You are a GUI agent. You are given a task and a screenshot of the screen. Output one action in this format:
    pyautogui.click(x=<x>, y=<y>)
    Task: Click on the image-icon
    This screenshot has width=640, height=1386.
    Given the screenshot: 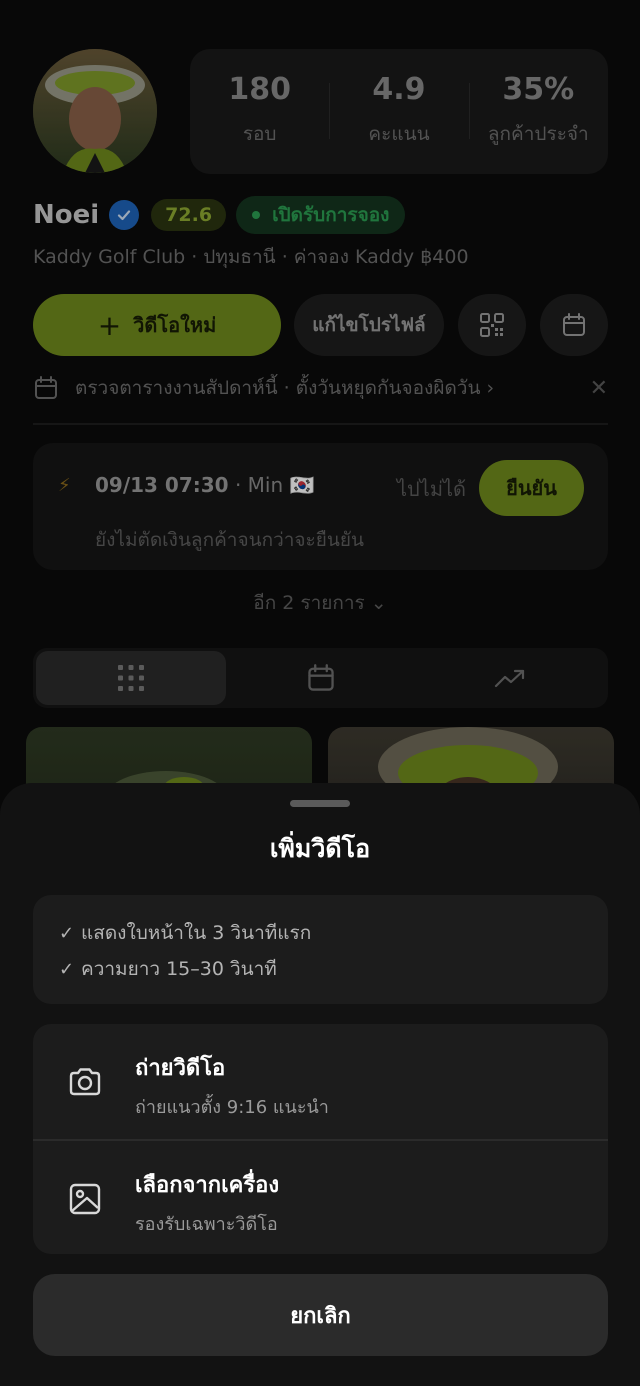 What is the action you would take?
    pyautogui.click(x=85, y=1199)
    